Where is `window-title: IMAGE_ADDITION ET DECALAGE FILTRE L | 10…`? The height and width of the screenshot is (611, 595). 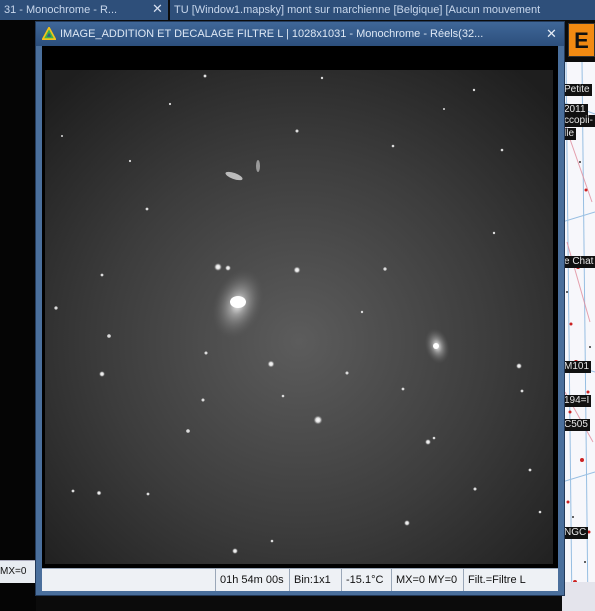 window-title: IMAGE_ADDITION ET DECALAGE FILTRE L | 10… is located at coordinates (272, 34).